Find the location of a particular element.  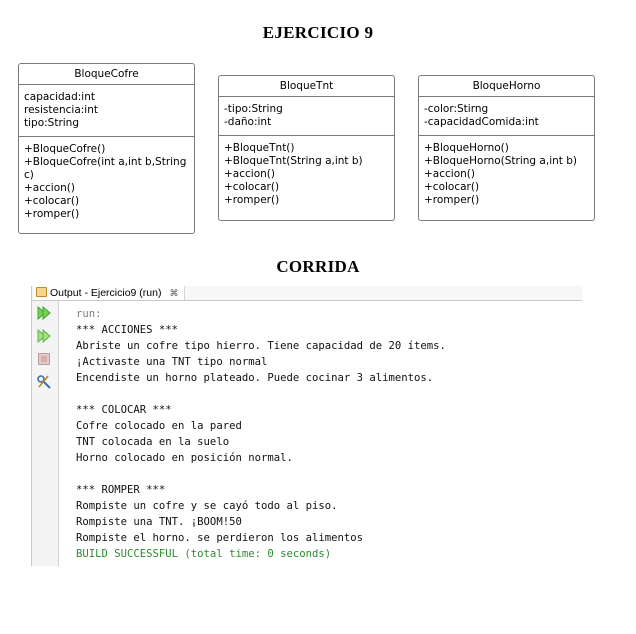

close-icon: ⌘ is located at coordinates (173, 293).